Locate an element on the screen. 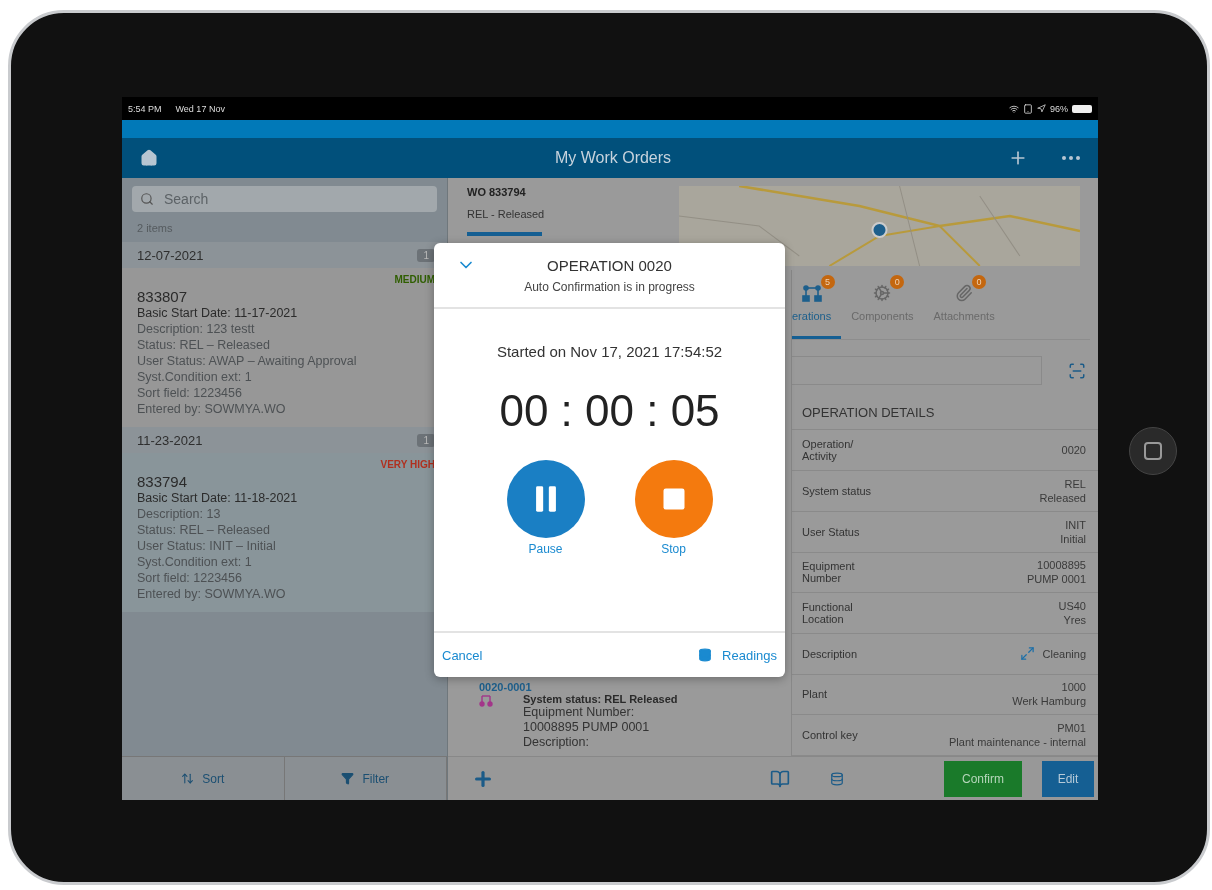 The width and height of the screenshot is (1212, 890). readings-link: Readings is located at coordinates (737, 655).